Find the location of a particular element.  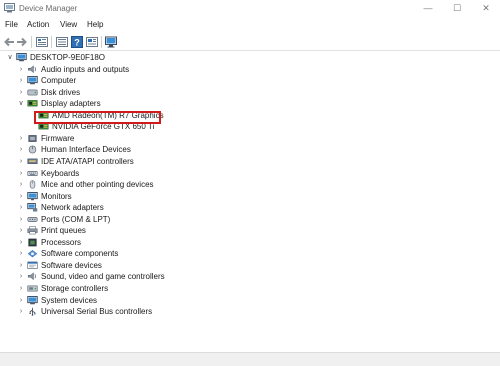

tree-item-label: Firmware is located at coordinates (58, 138).